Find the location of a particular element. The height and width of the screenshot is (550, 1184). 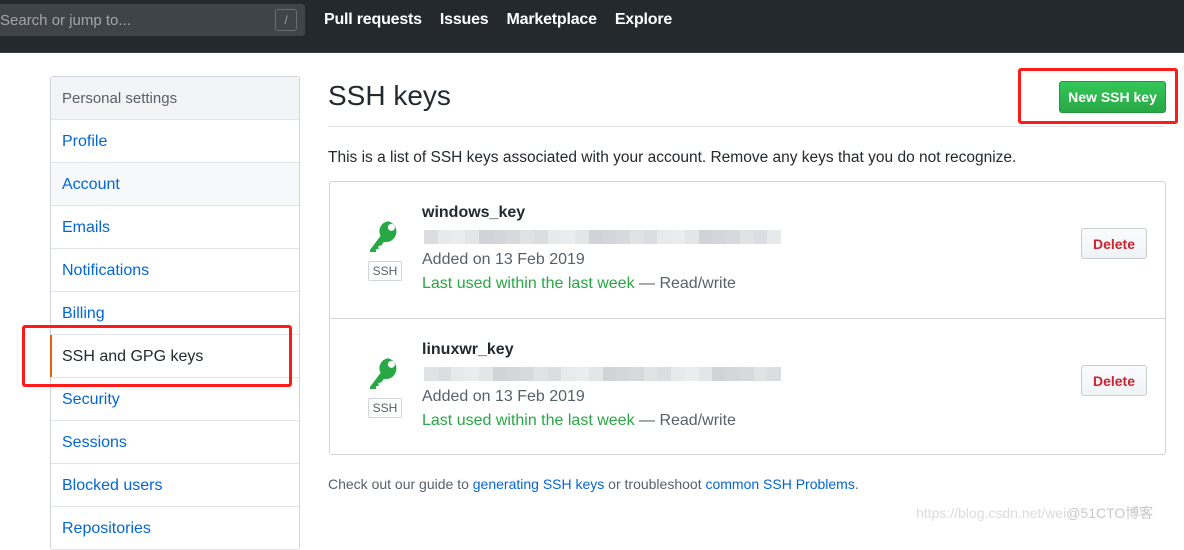

generating-ssh-keys-link: generating SSH keys is located at coordinates (539, 484).